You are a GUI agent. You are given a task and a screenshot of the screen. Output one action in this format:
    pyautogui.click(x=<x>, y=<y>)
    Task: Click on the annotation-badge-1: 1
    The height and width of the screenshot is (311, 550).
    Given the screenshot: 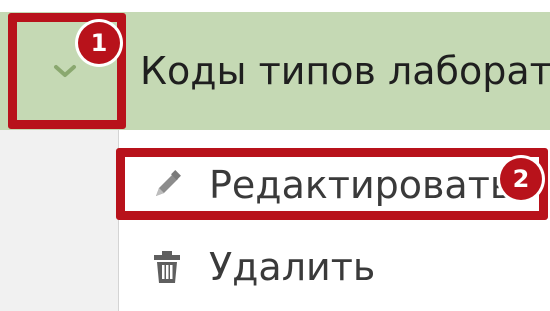 What is the action you would take?
    pyautogui.click(x=99, y=43)
    